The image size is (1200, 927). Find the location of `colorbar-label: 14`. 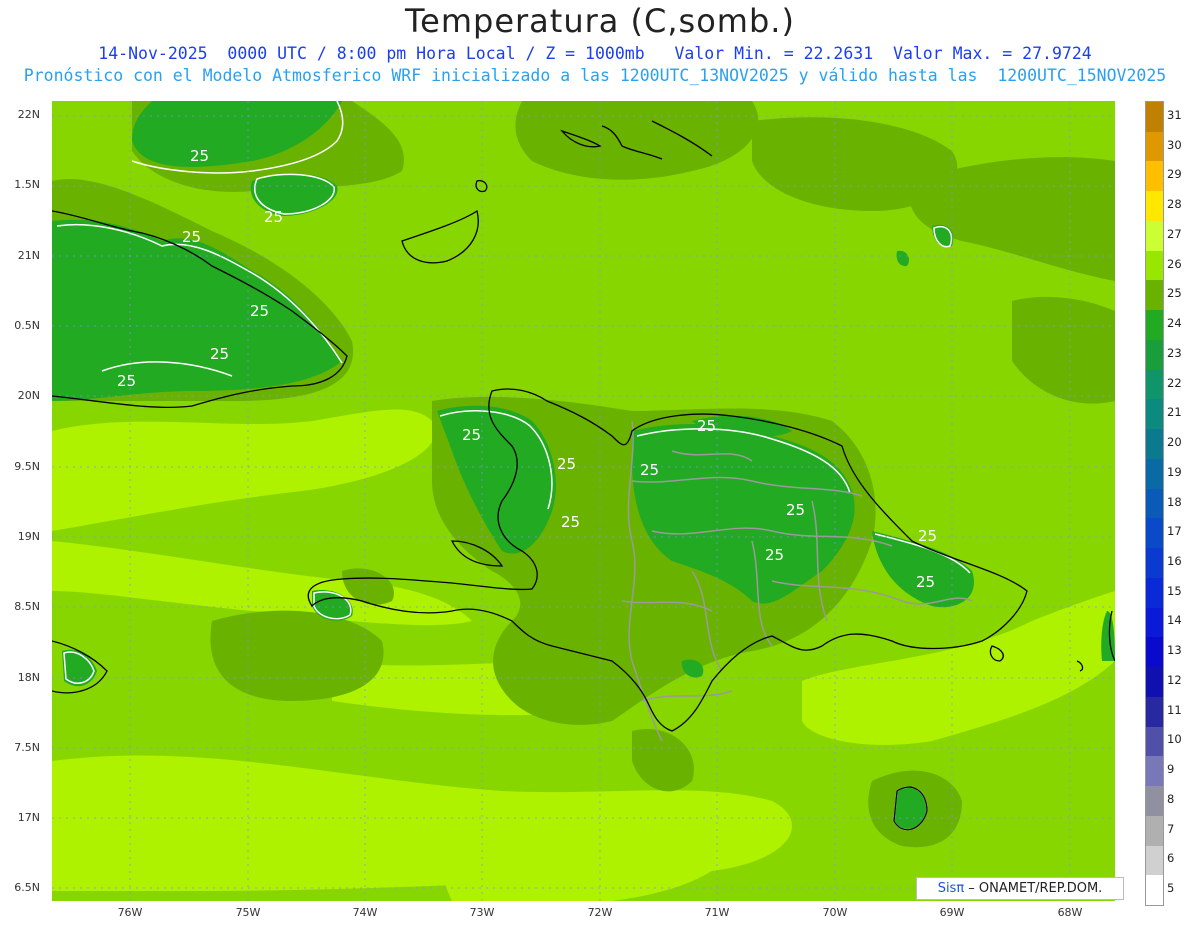

colorbar-label: 14 is located at coordinates (1174, 620).